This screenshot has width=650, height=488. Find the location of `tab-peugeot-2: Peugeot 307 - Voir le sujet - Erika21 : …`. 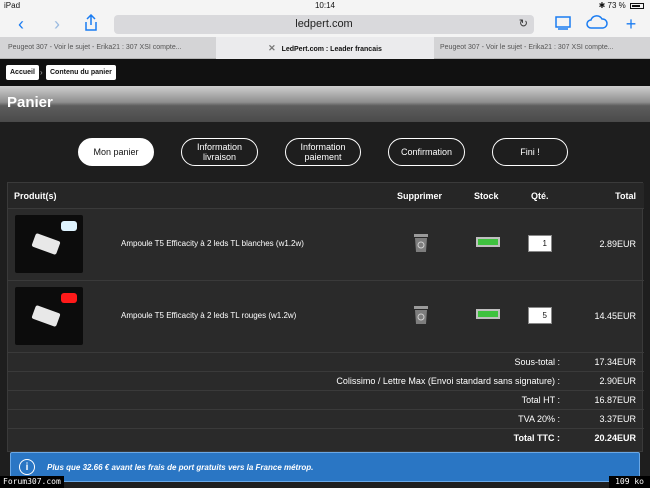

tab-peugeot-2: Peugeot 307 - Voir le sujet - Erika21 : … is located at coordinates (544, 48).